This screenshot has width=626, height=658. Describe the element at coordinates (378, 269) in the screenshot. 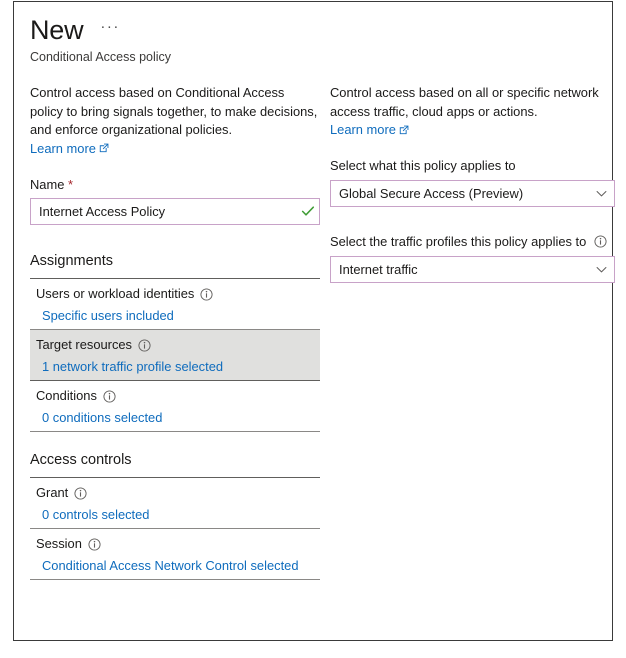

I see `traffic-profiles-selected-value: Internet traffic` at that location.